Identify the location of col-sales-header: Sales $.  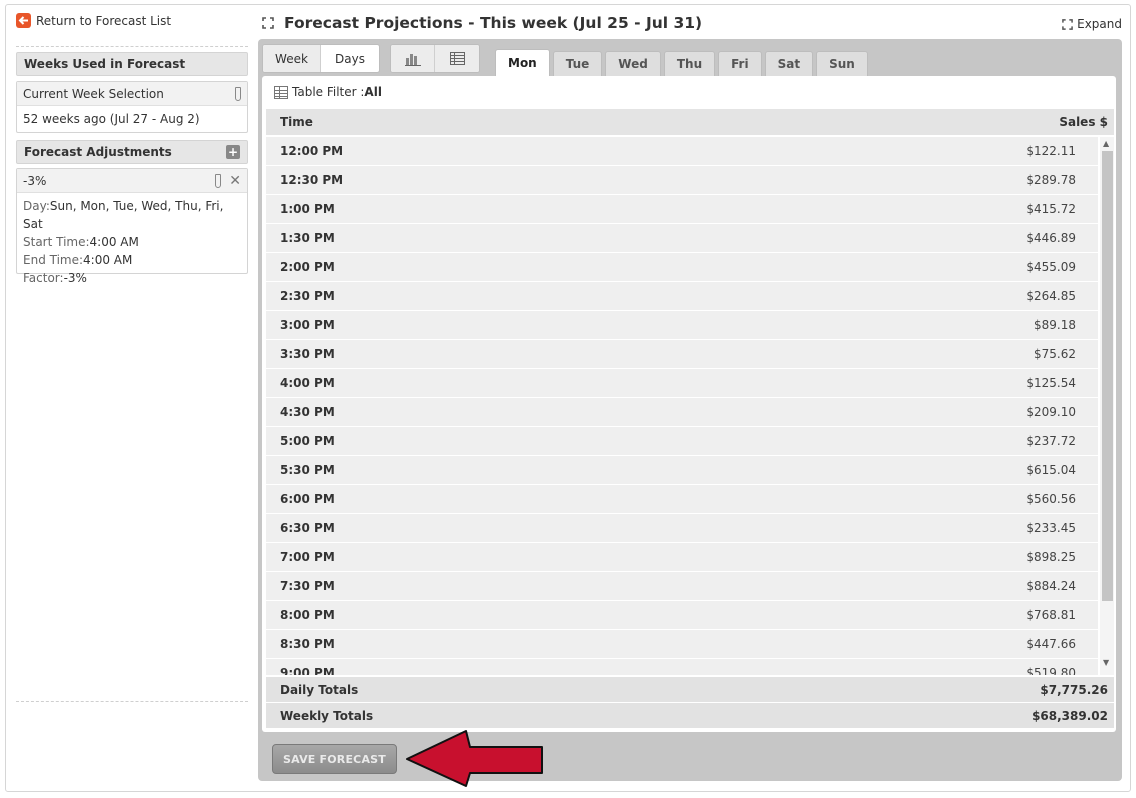
(1083, 122).